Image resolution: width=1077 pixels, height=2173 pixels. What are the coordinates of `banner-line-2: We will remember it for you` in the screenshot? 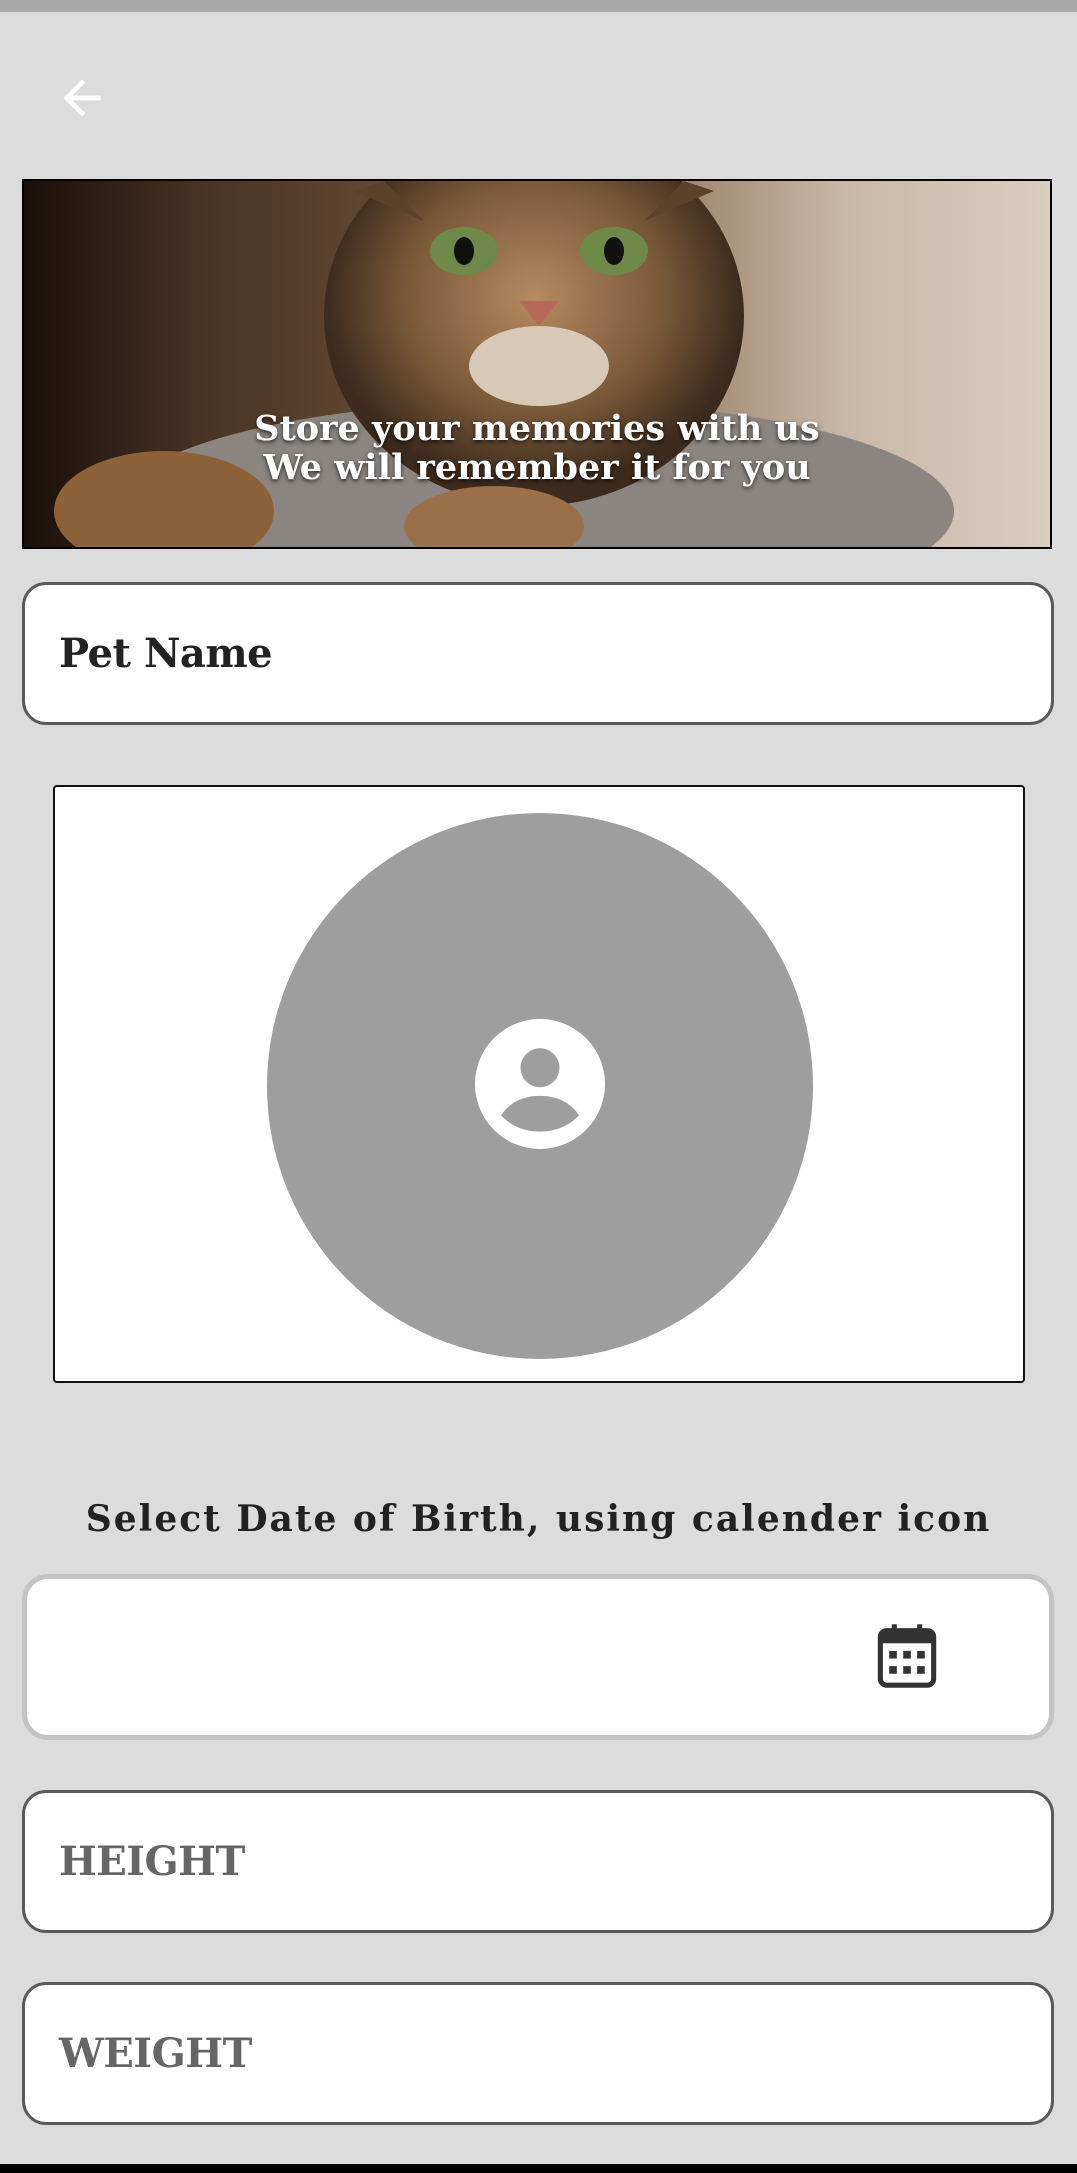 It's located at (537, 467).